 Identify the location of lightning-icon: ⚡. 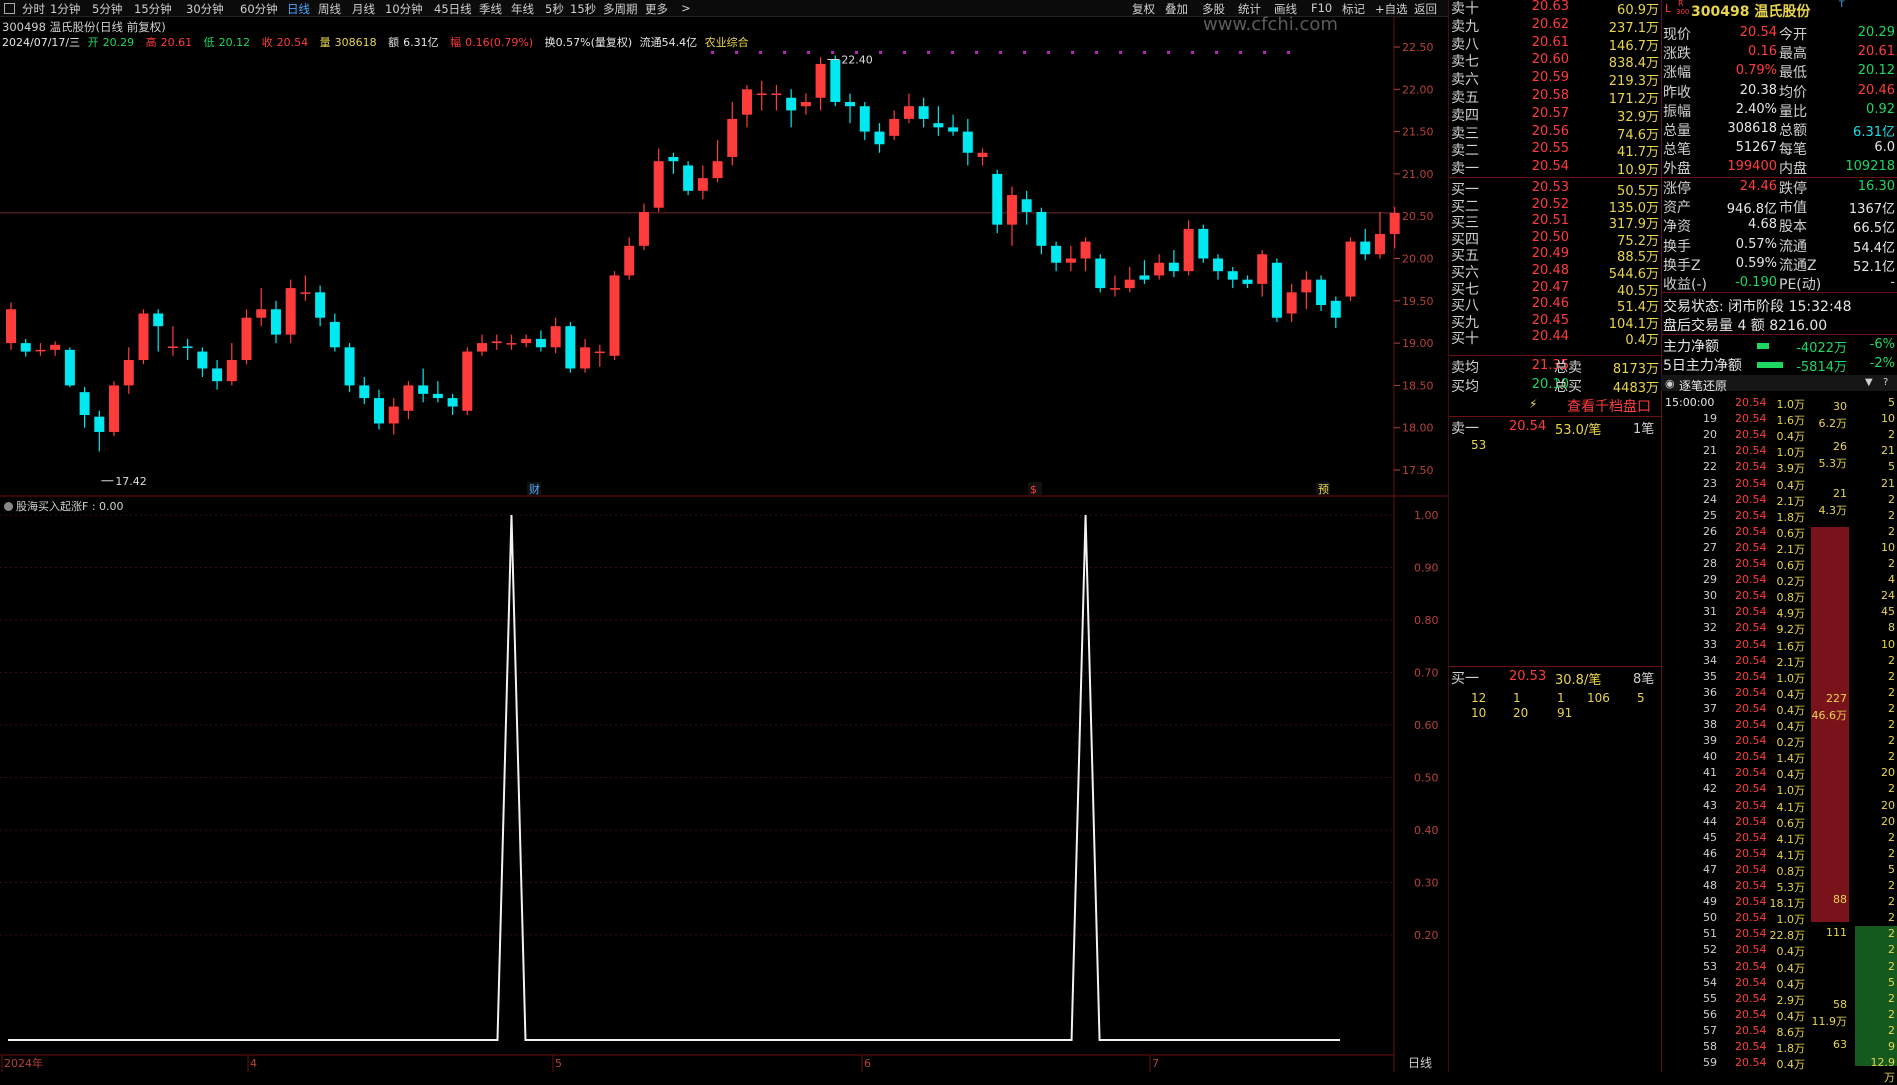
(1533, 404).